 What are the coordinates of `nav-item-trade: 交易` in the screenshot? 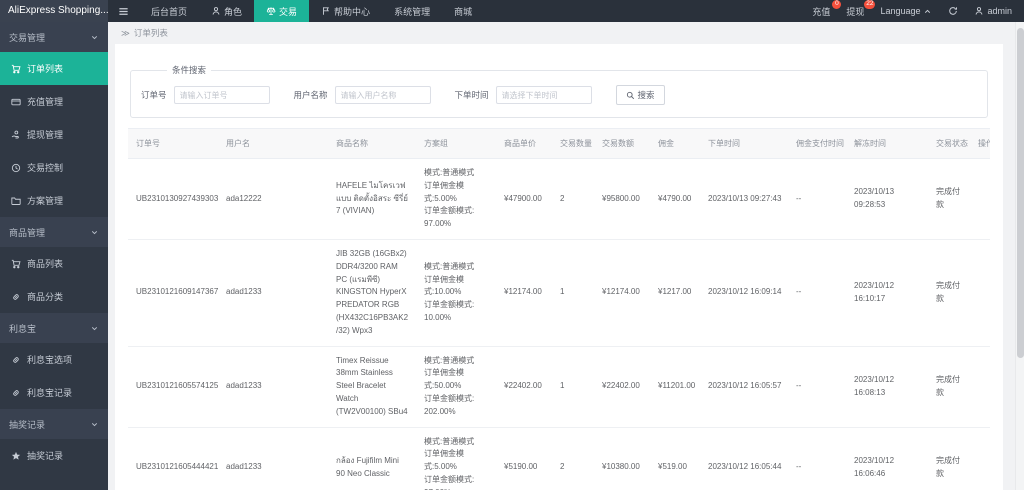 It's located at (282, 11).